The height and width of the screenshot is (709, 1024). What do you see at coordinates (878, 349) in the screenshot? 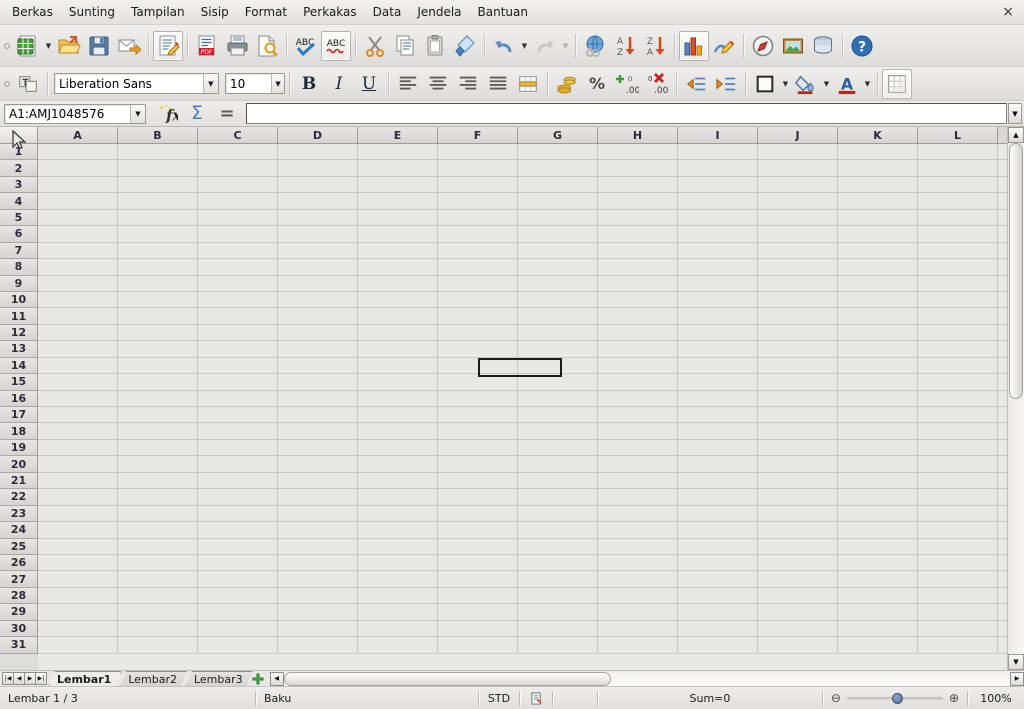
I see `cell-K13` at bounding box center [878, 349].